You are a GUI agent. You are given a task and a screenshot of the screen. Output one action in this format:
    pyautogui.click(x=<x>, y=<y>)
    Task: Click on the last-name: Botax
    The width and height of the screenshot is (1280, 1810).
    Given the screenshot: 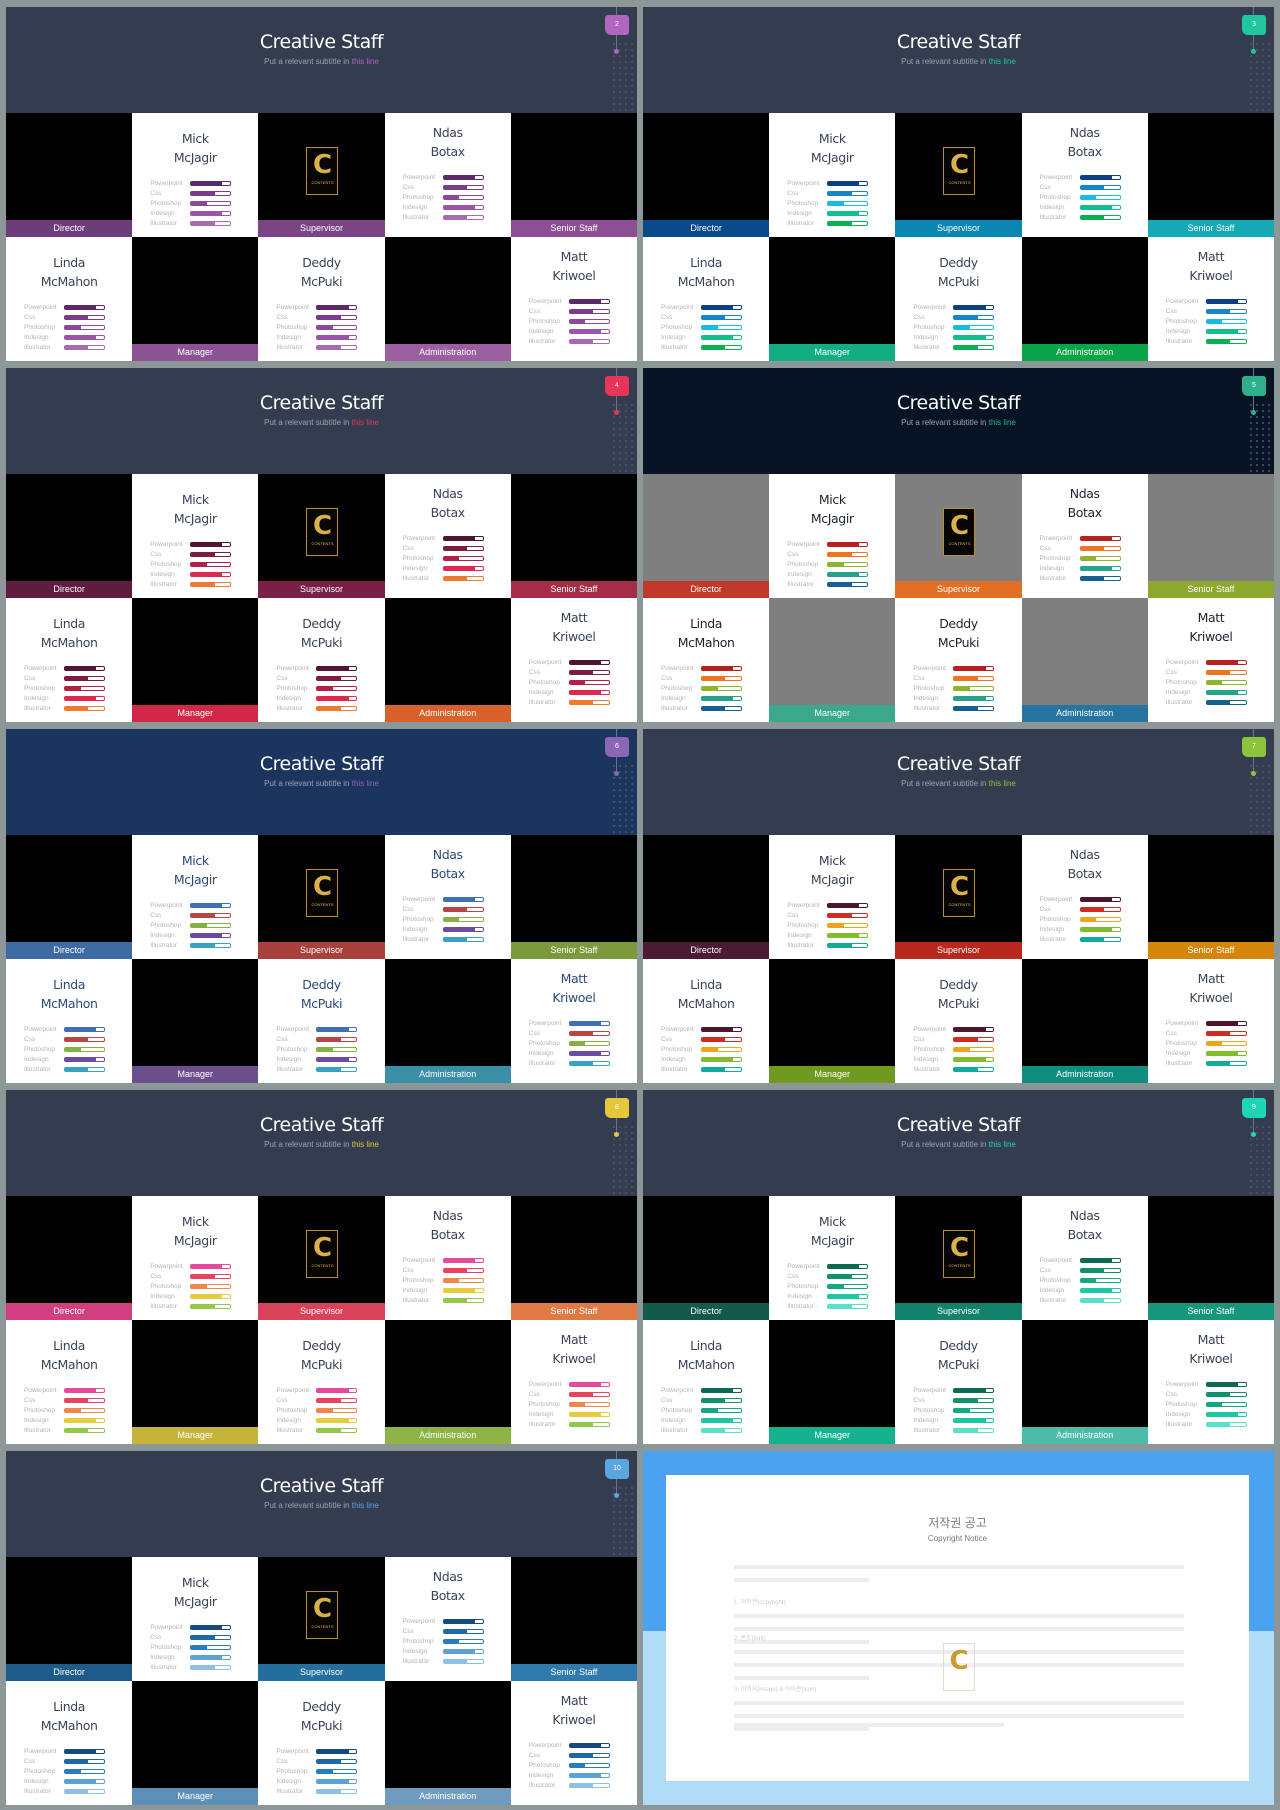 What is the action you would take?
    pyautogui.click(x=448, y=151)
    